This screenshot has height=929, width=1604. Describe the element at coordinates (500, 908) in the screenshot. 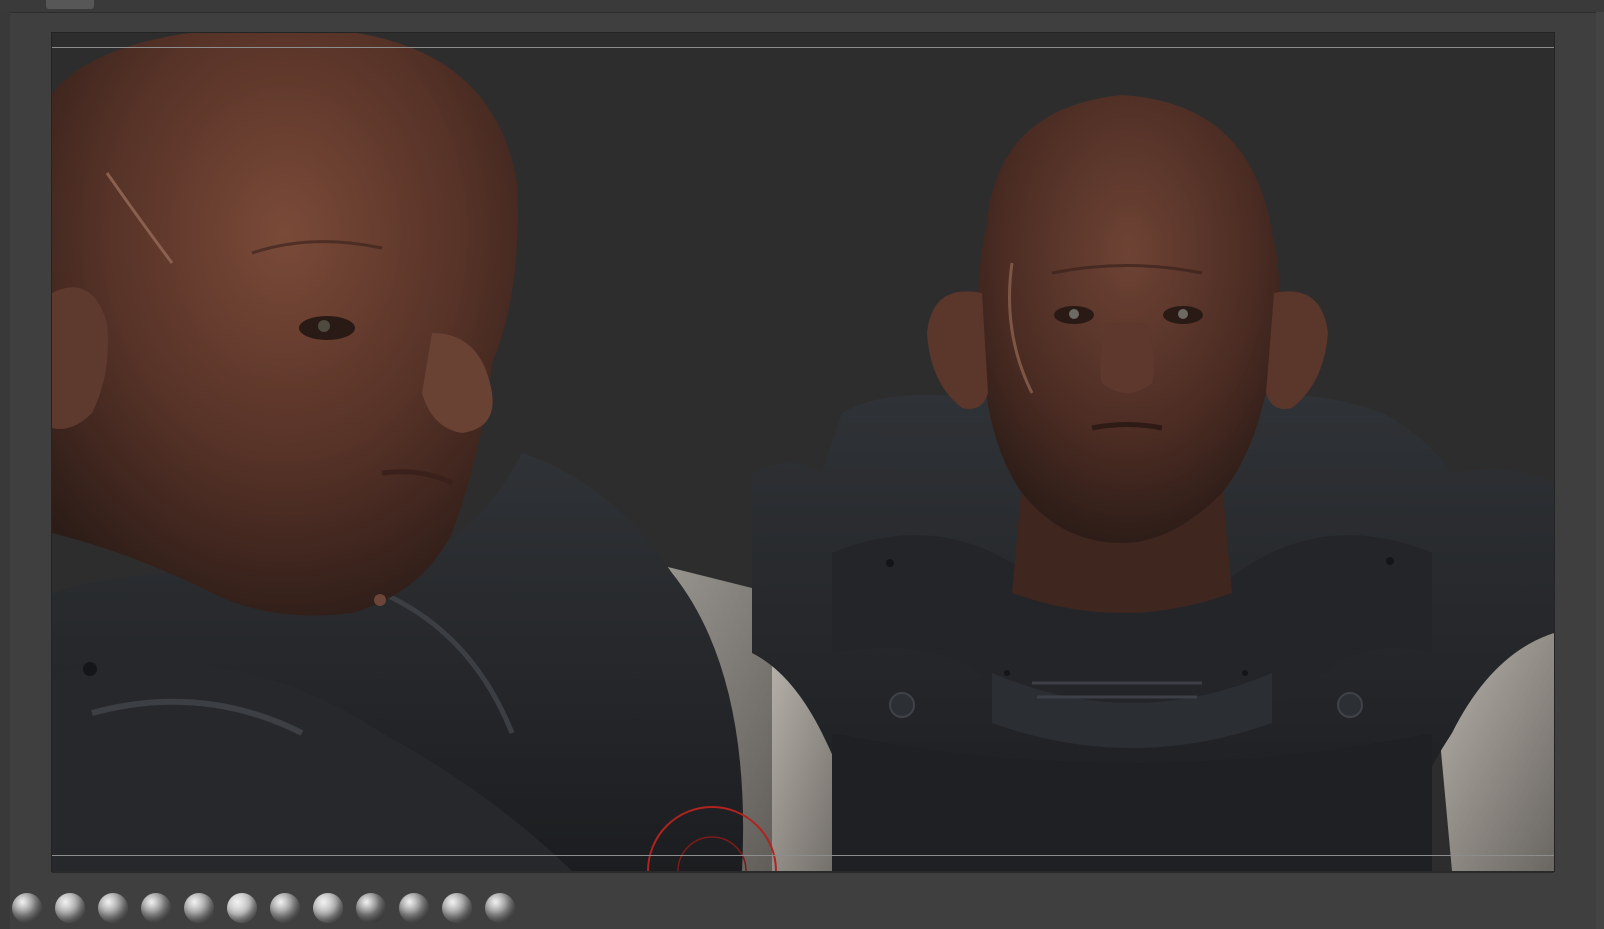

I see `matcap-shell-icon` at that location.